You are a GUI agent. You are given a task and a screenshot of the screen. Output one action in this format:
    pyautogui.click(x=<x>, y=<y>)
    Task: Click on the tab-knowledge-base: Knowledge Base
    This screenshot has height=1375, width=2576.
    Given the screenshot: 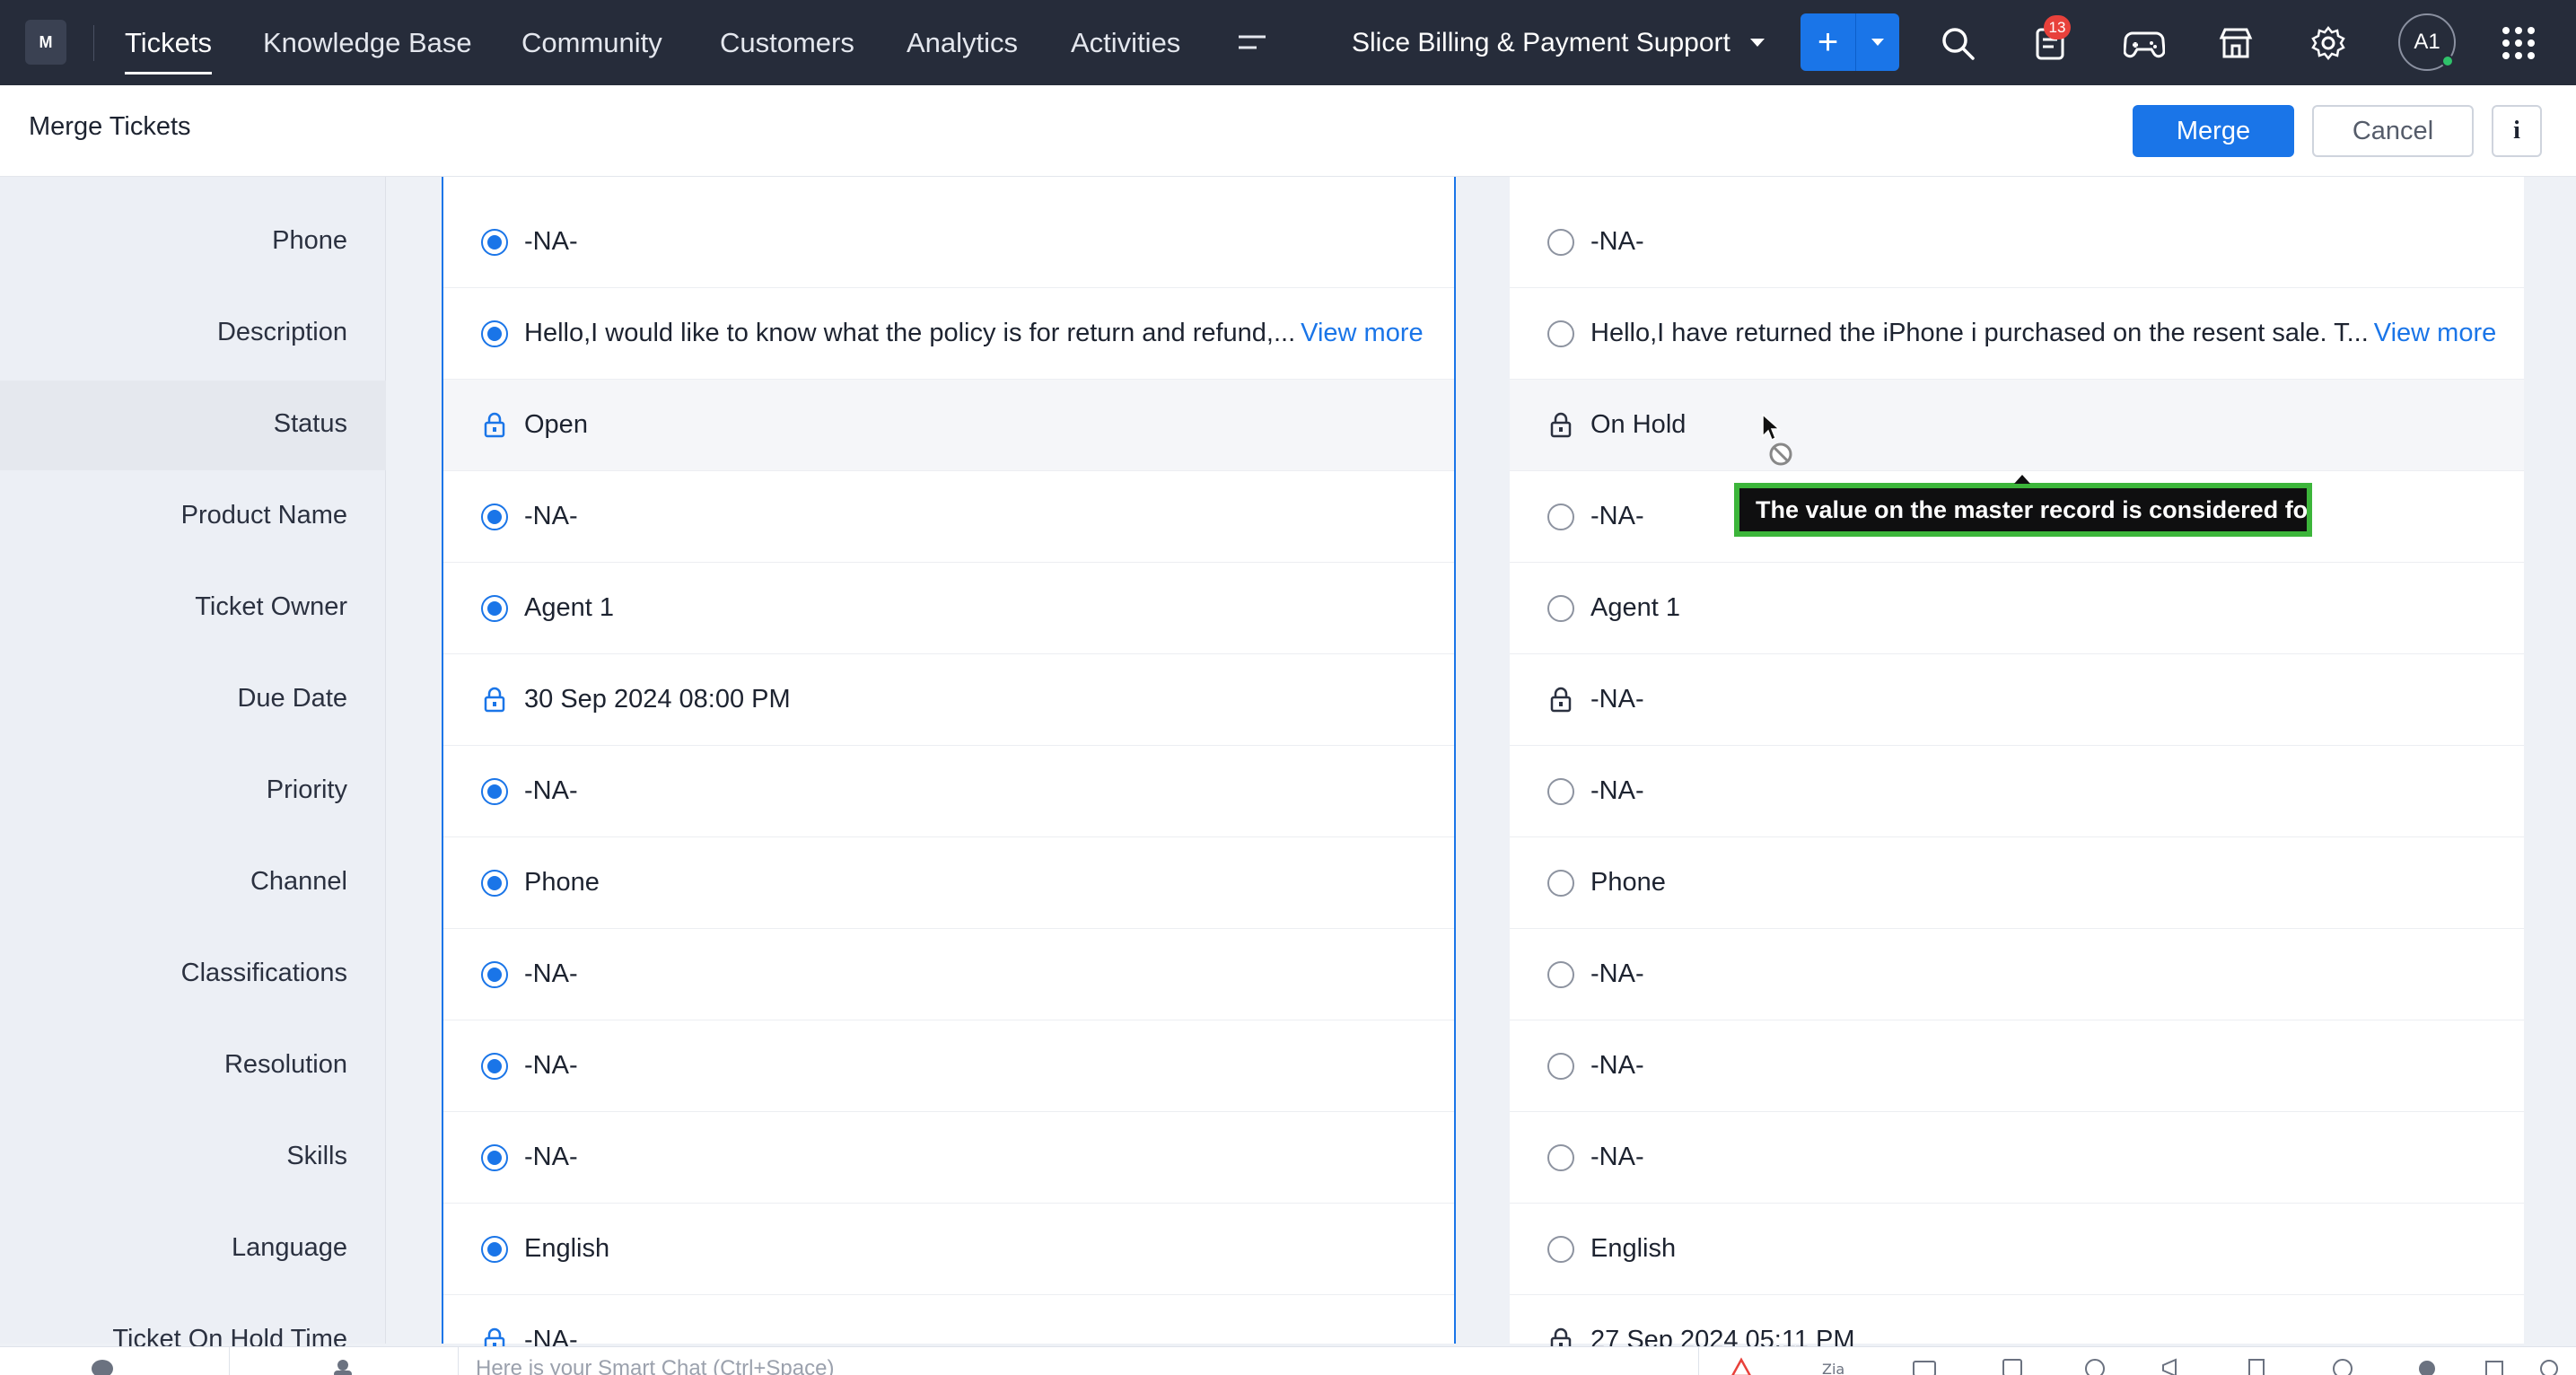 What is the action you would take?
    pyautogui.click(x=367, y=42)
    